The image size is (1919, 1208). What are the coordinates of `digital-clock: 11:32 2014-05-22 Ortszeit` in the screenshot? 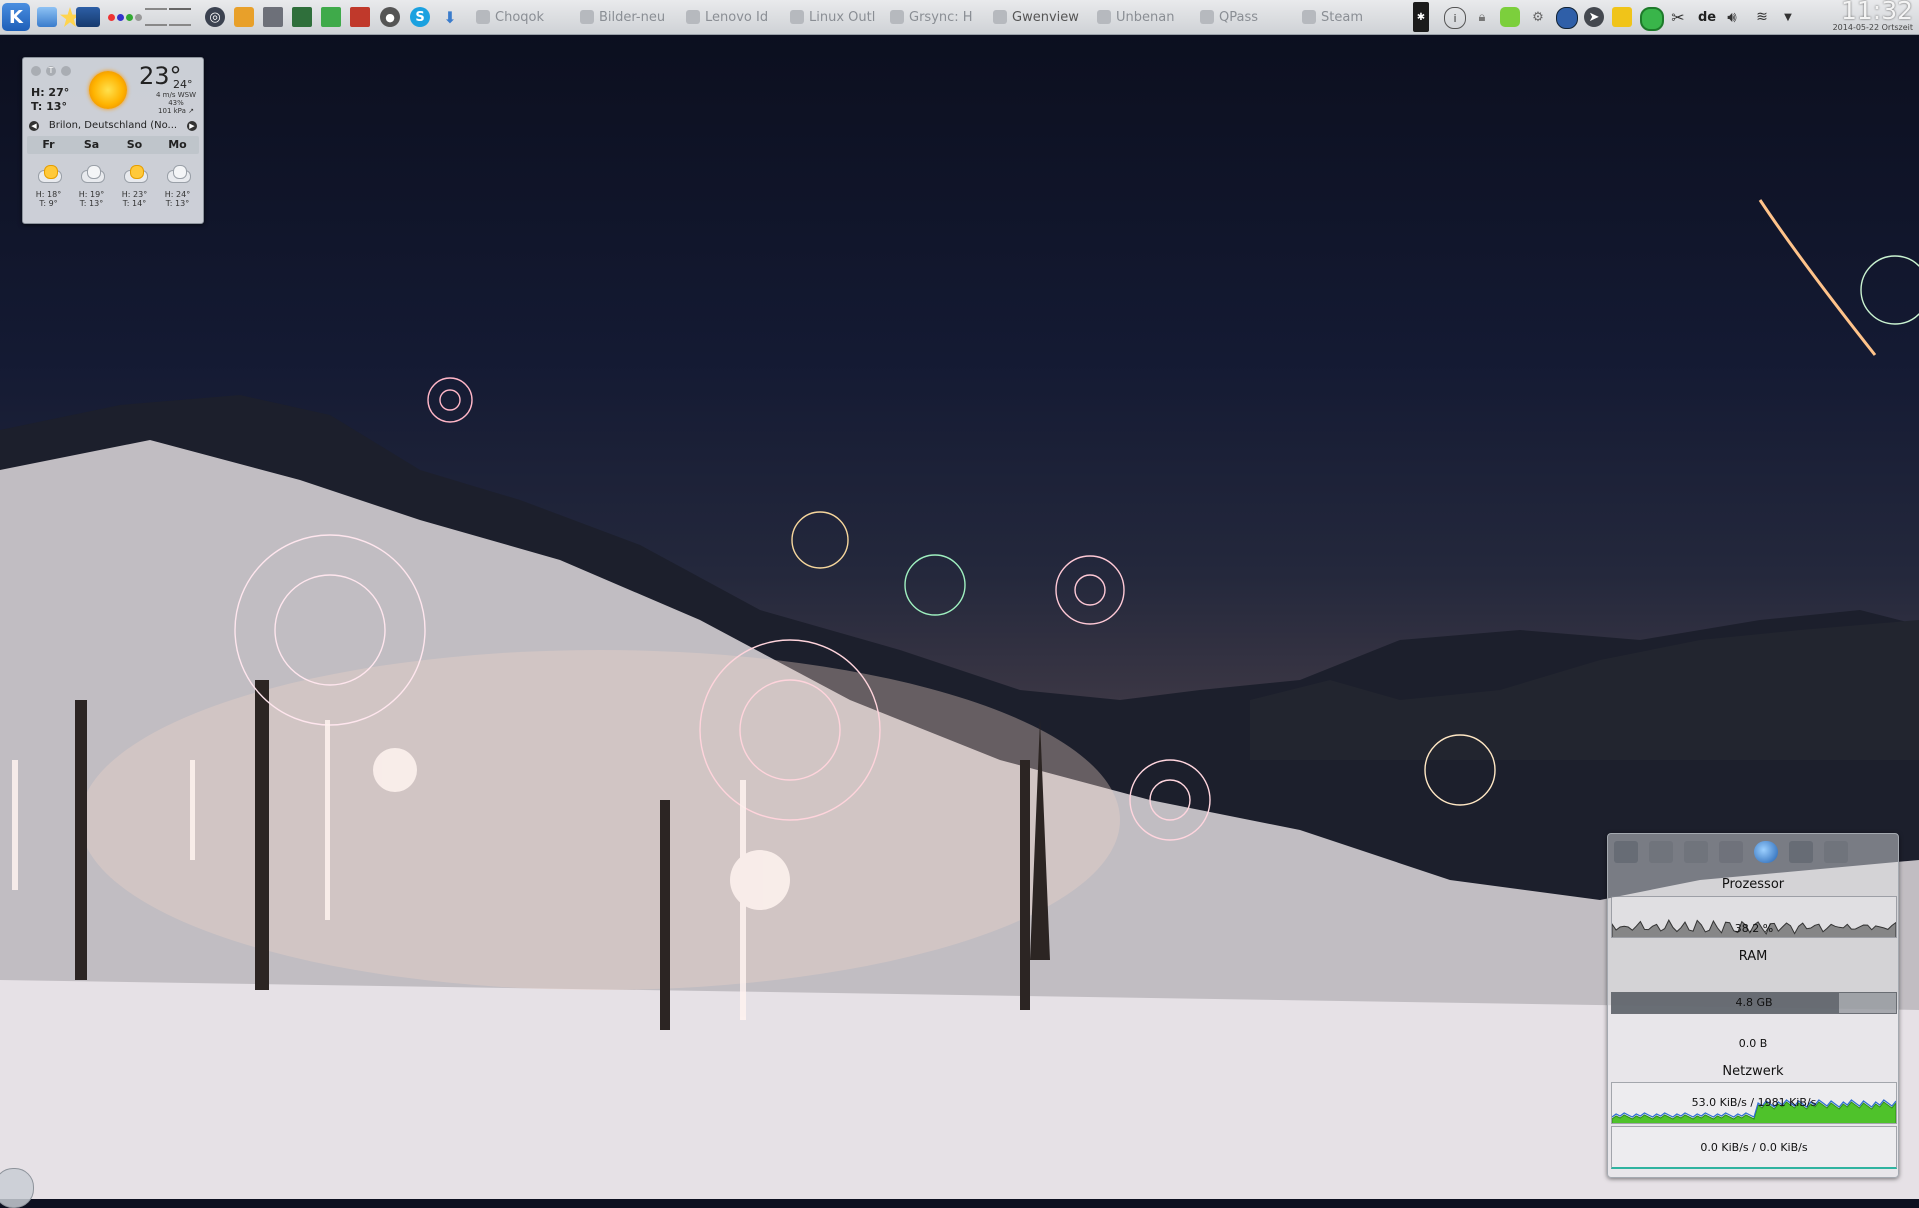 It's located at (1873, 16).